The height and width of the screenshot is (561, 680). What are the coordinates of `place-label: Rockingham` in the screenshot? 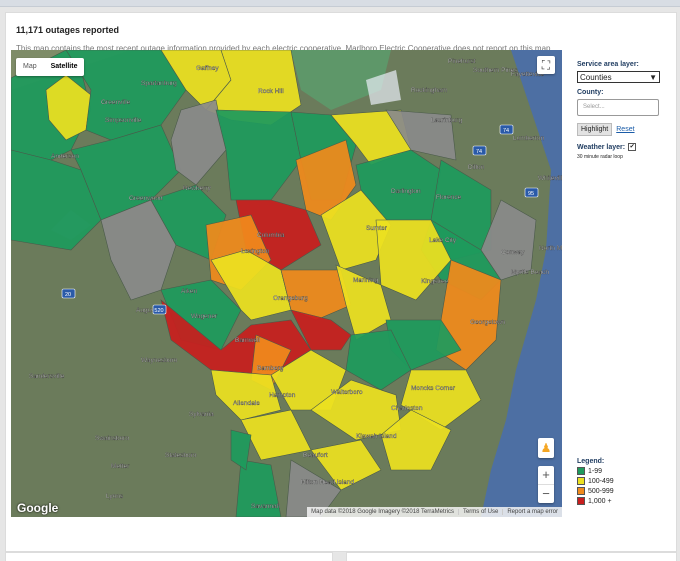 It's located at (429, 90).